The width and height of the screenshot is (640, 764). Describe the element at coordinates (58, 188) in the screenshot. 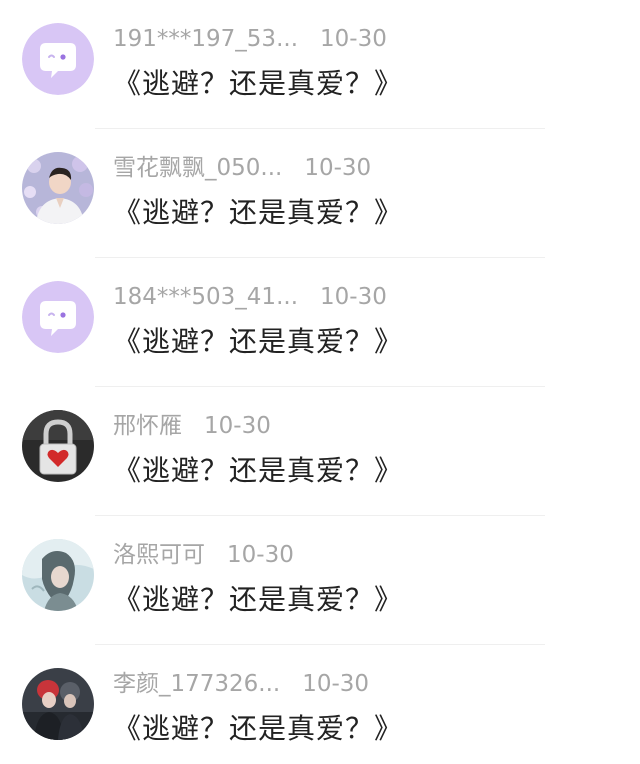

I see `photo-avatar-icon` at that location.